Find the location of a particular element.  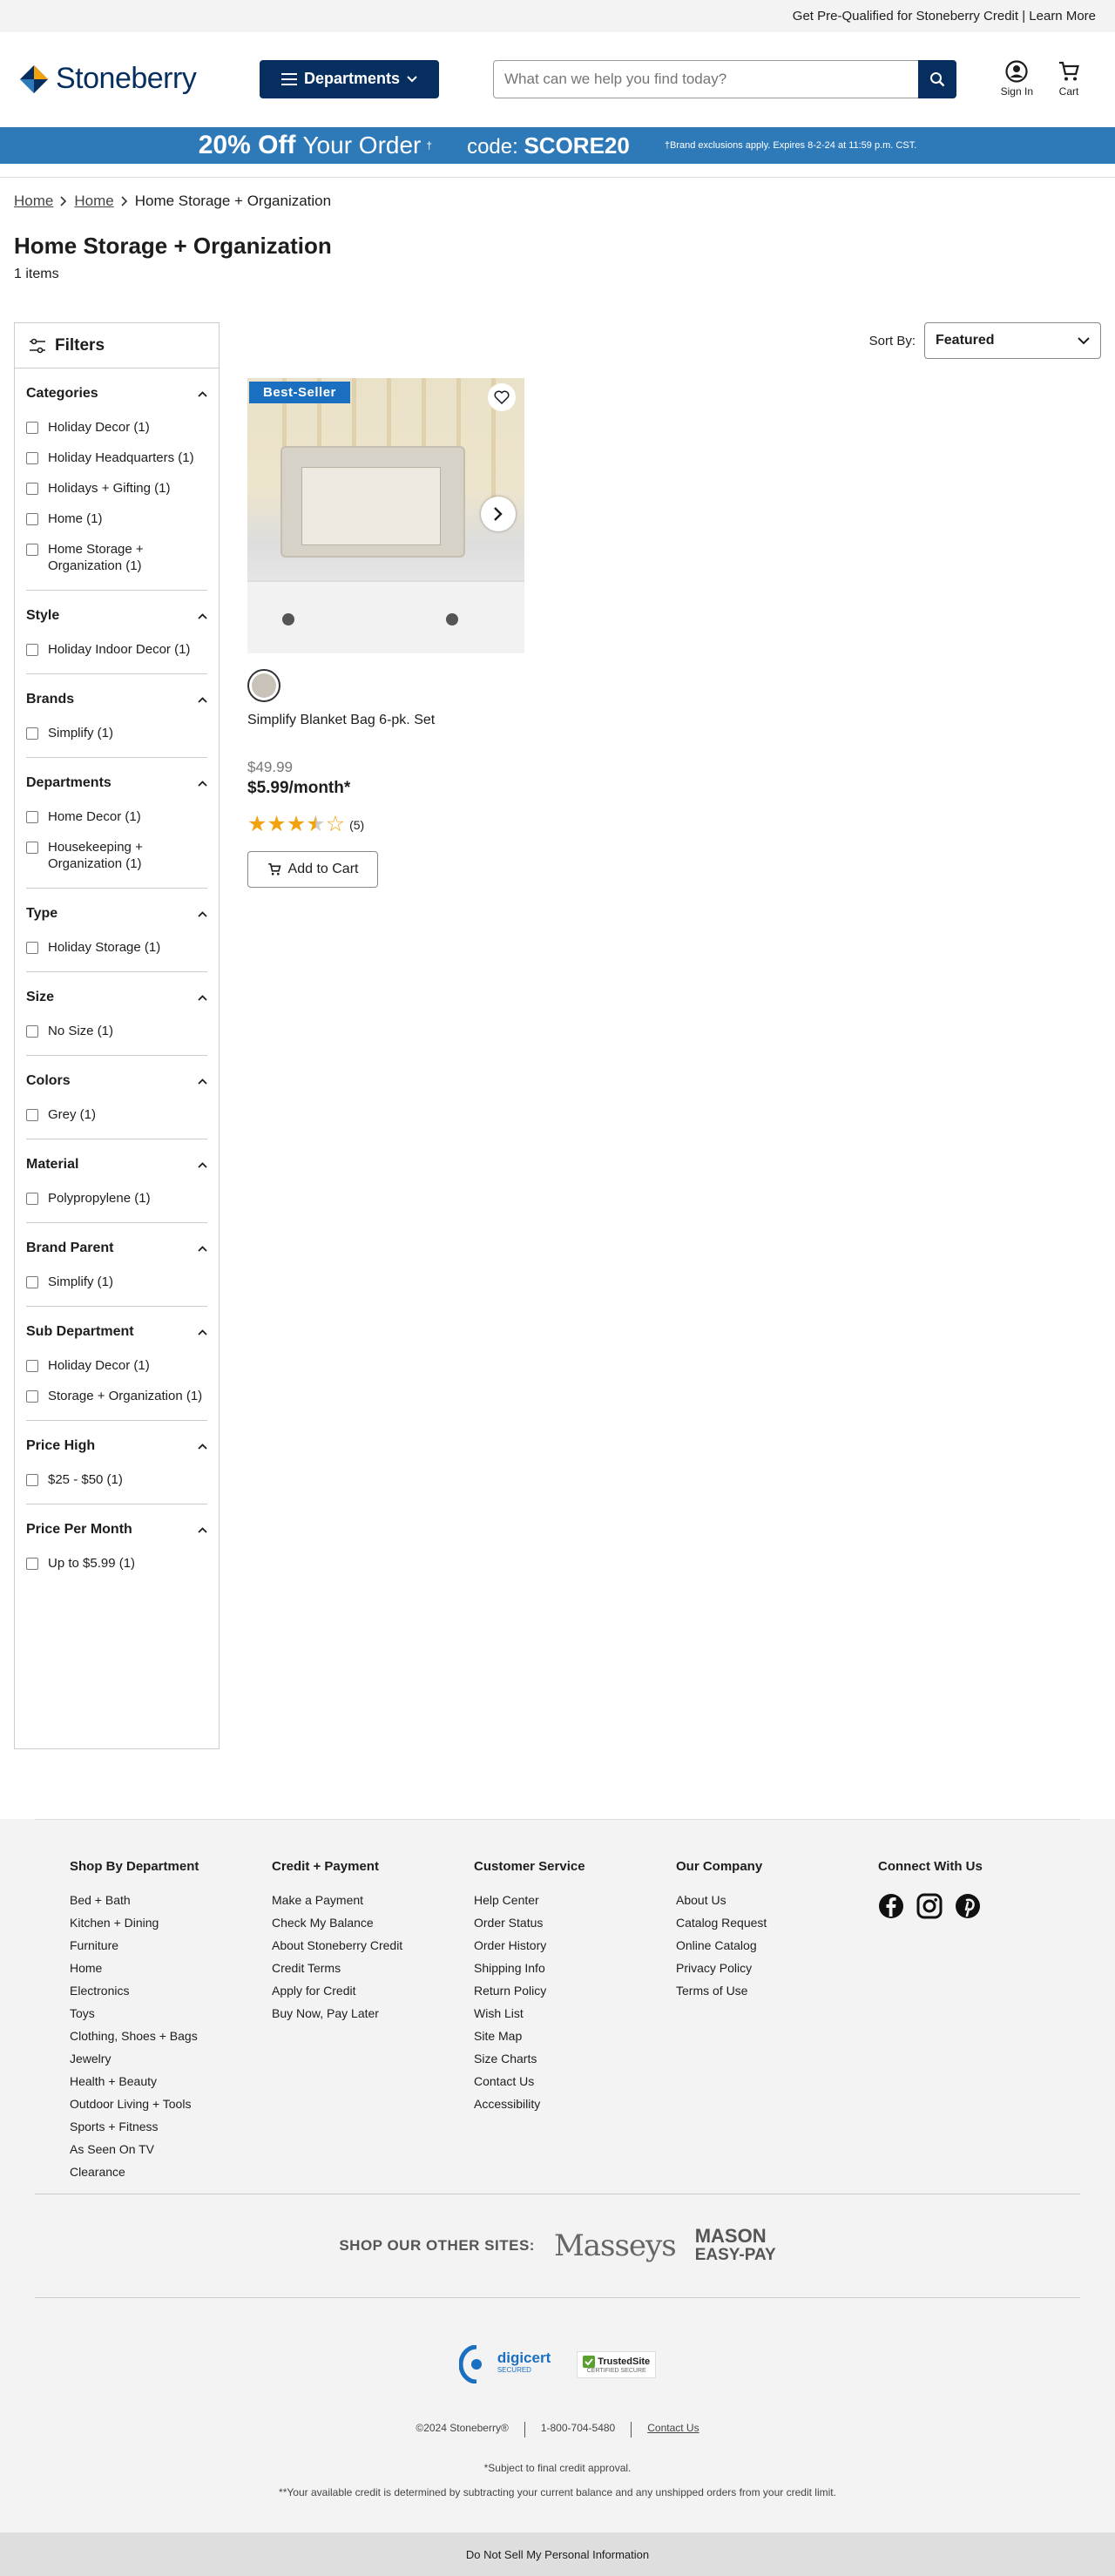

instagram-icon is located at coordinates (930, 1906).